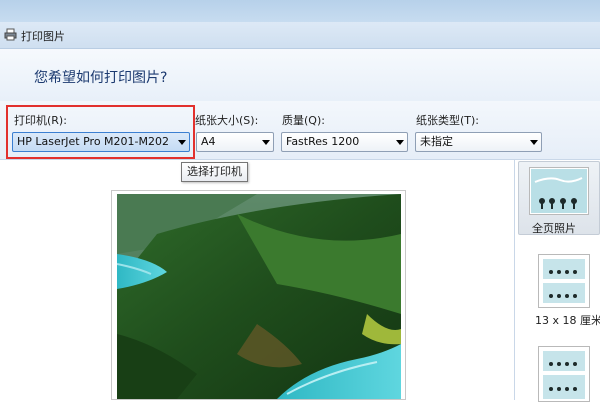 The width and height of the screenshot is (600, 404). I want to click on dialog-header: 您希望如何打印图片?, so click(300, 75).